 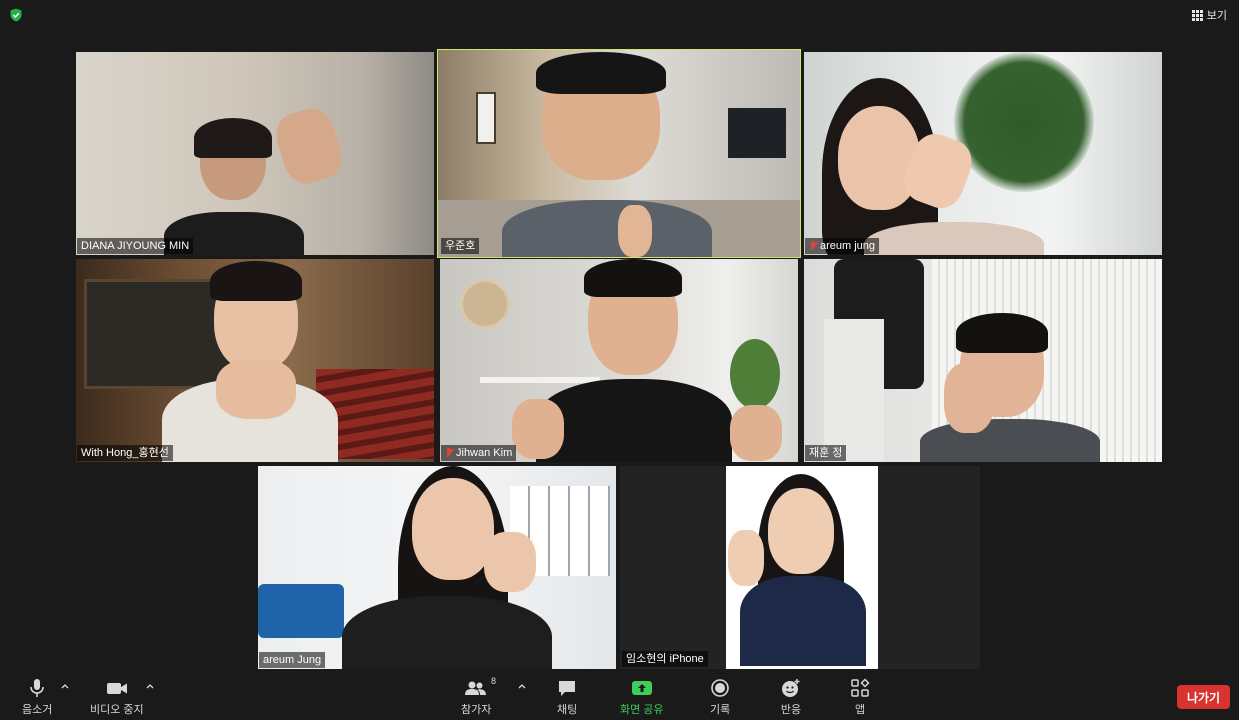 I want to click on chat-button: 채팅, so click(x=567, y=697).